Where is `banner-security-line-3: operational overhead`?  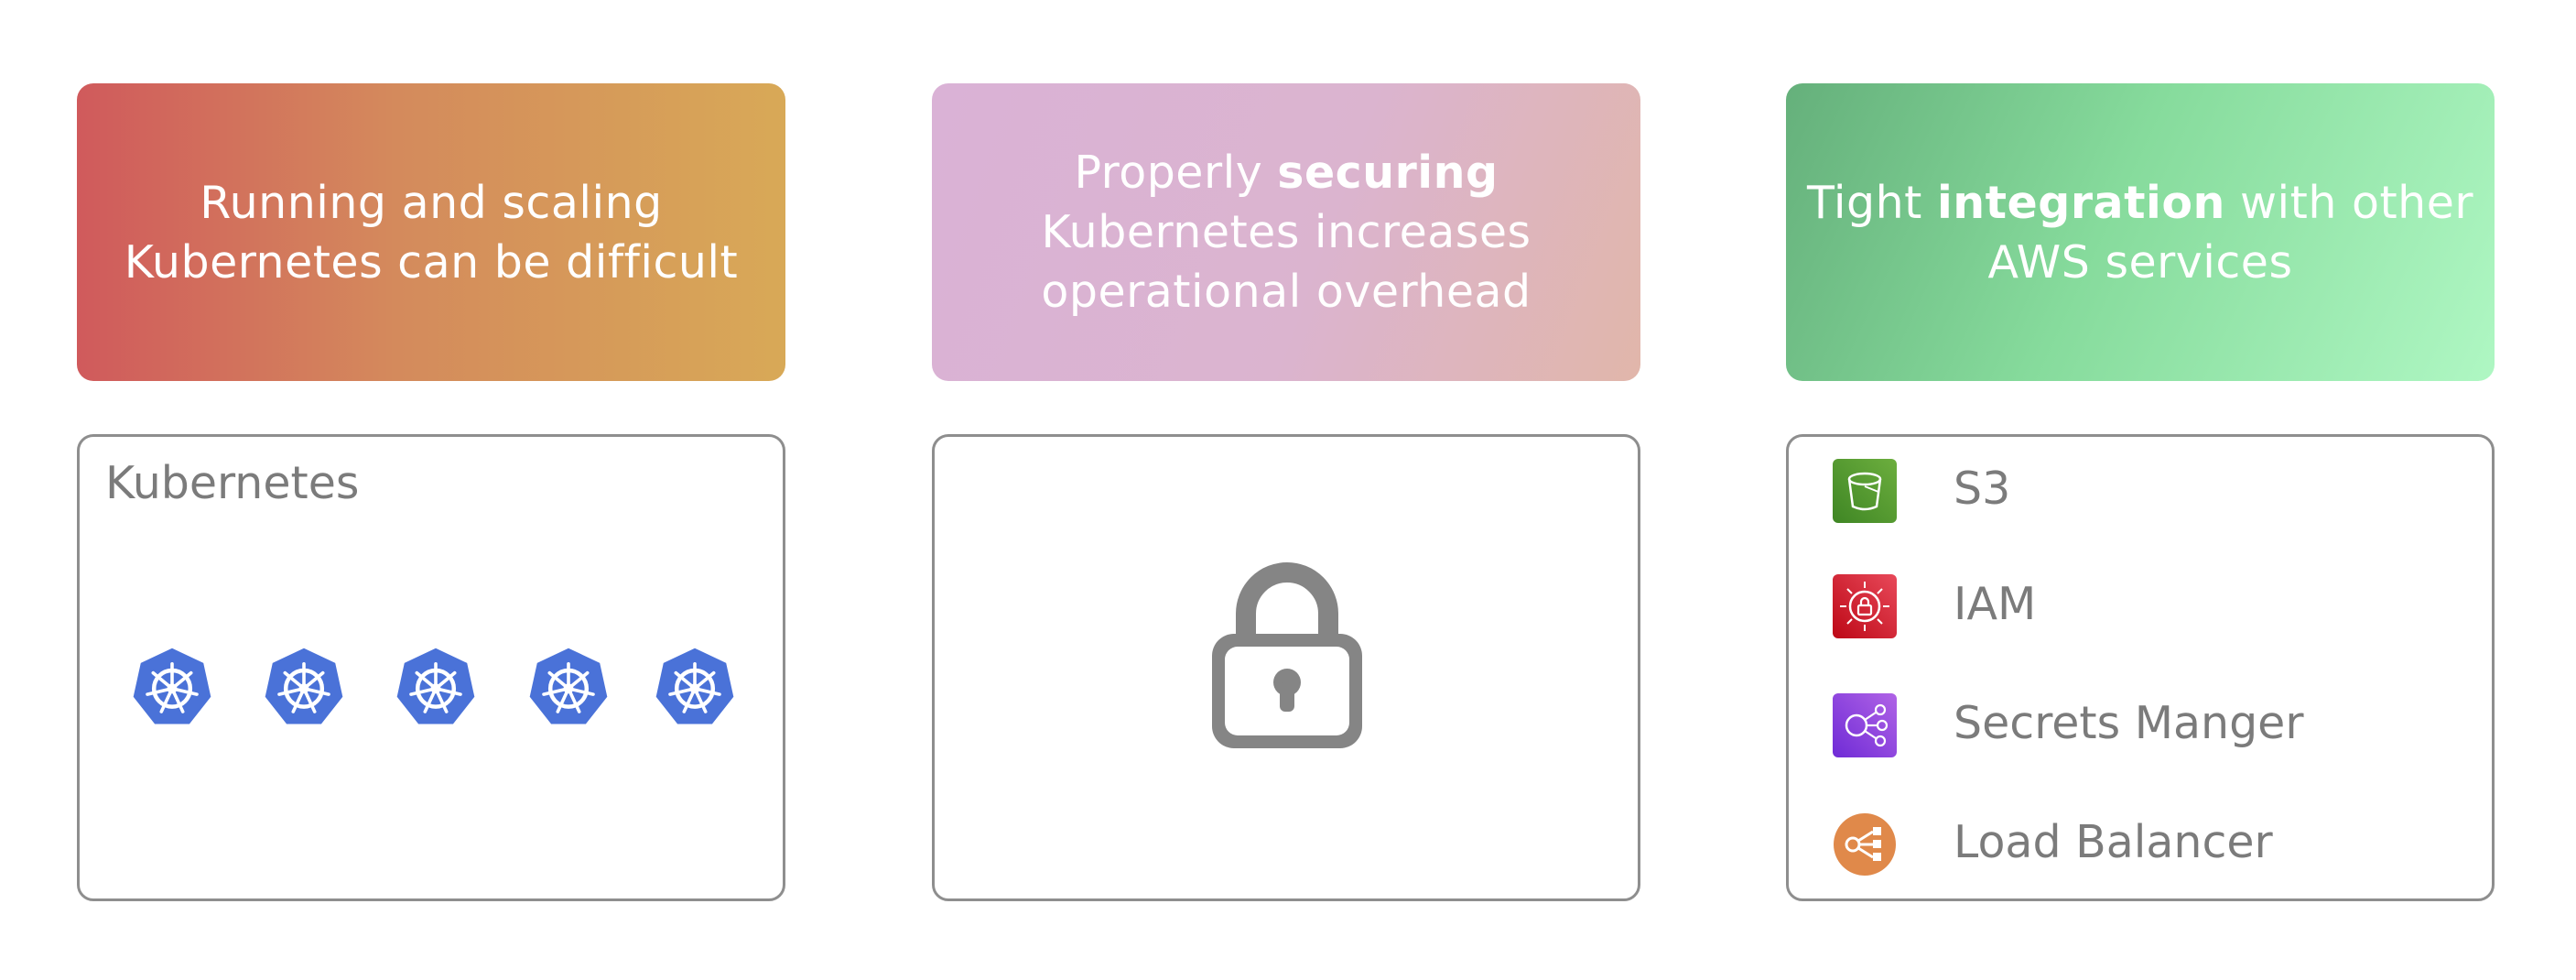
banner-security-line-3: operational overhead is located at coordinates (1286, 292).